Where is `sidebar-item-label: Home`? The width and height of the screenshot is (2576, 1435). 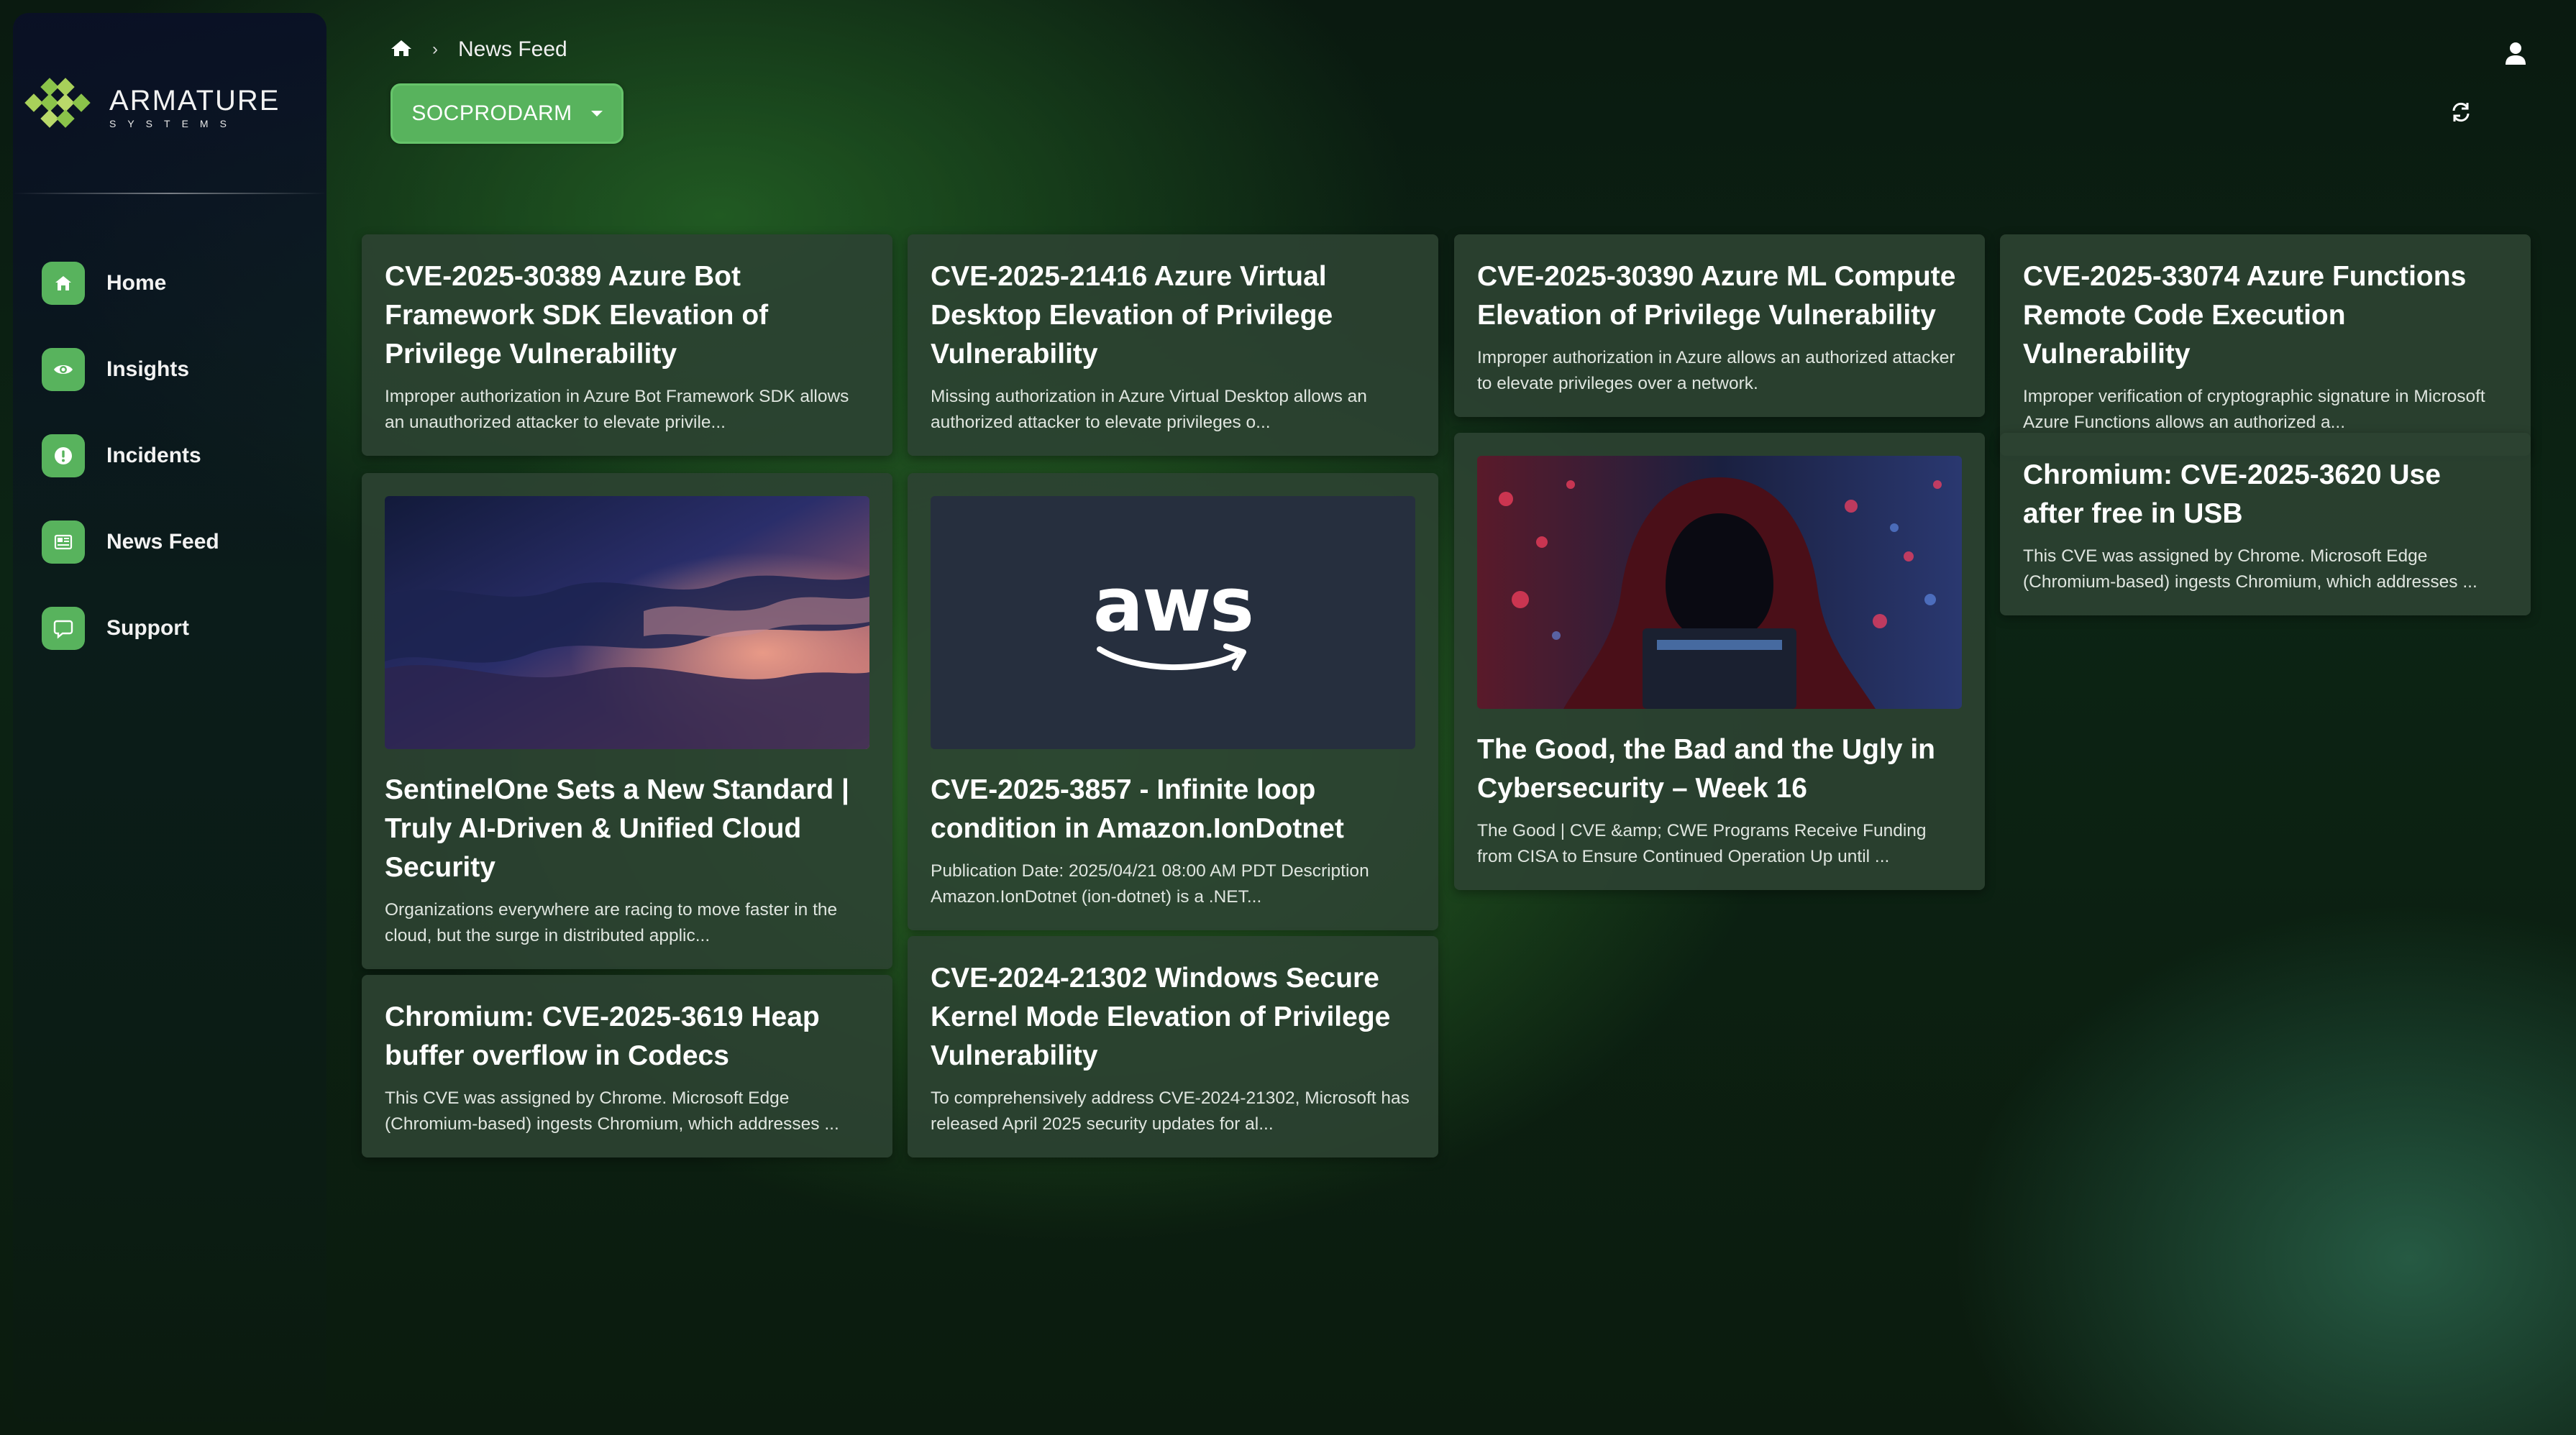 sidebar-item-label: Home is located at coordinates (136, 283).